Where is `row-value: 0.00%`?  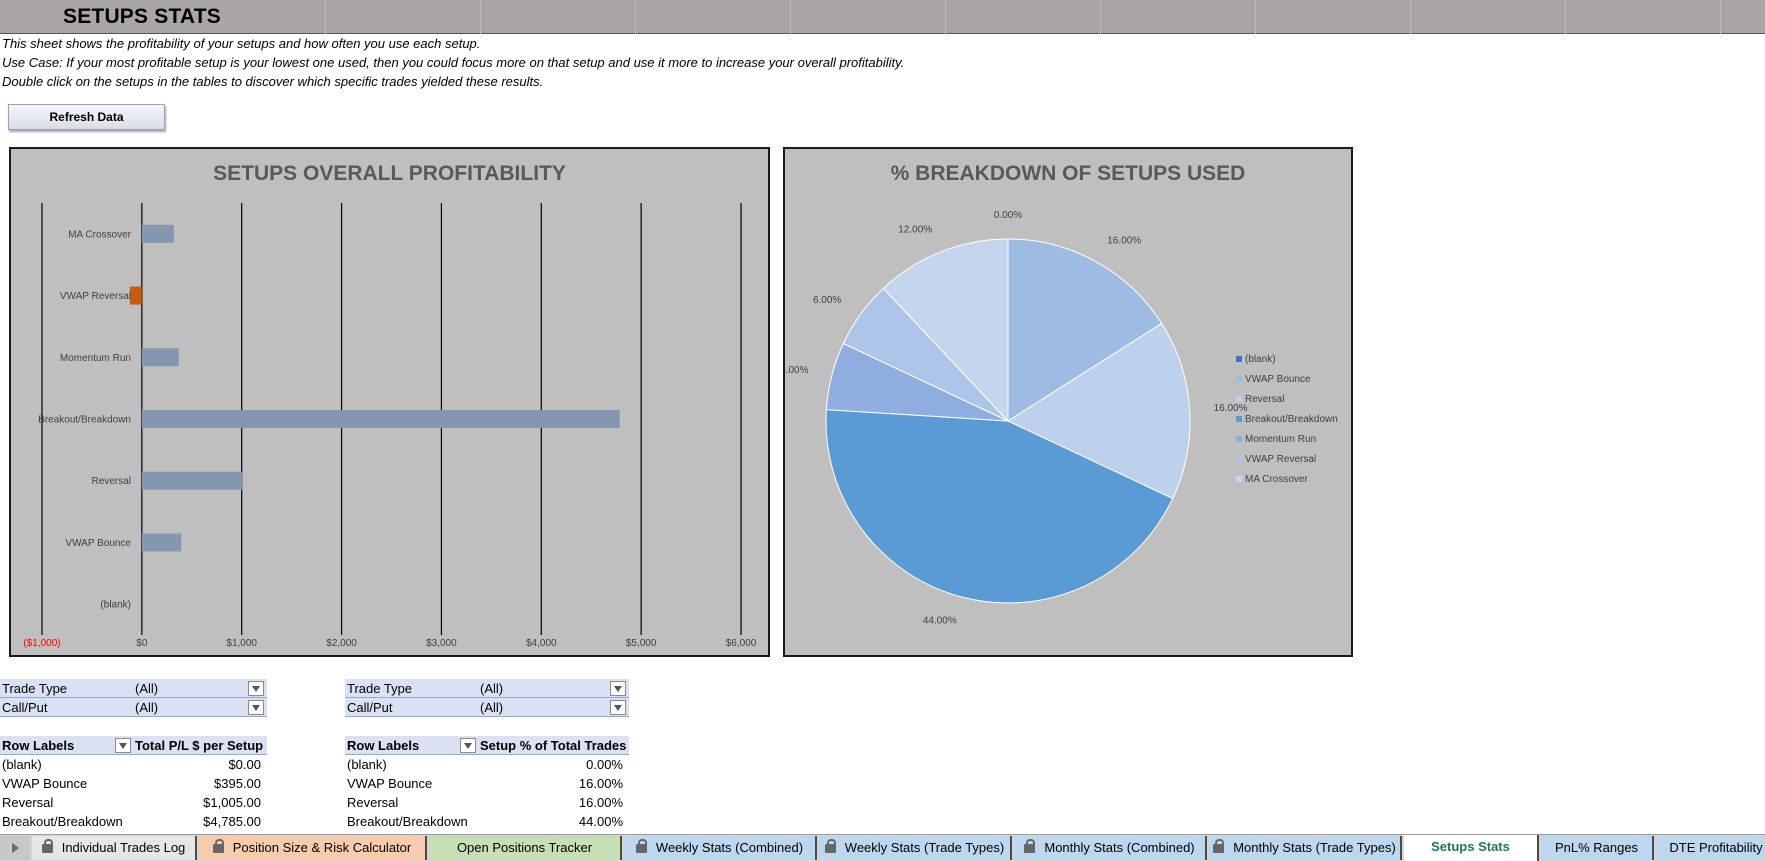
row-value: 0.00% is located at coordinates (604, 764).